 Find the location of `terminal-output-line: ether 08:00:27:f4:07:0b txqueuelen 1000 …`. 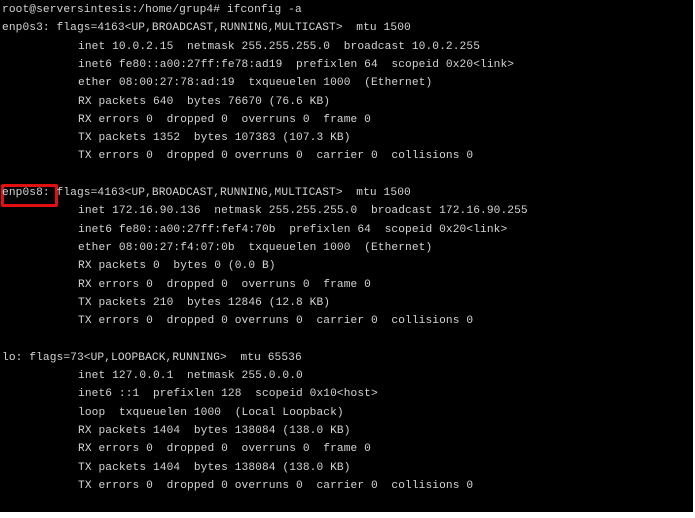

terminal-output-line: ether 08:00:27:f4:07:0b txqueuelen 1000 … is located at coordinates (255, 247).